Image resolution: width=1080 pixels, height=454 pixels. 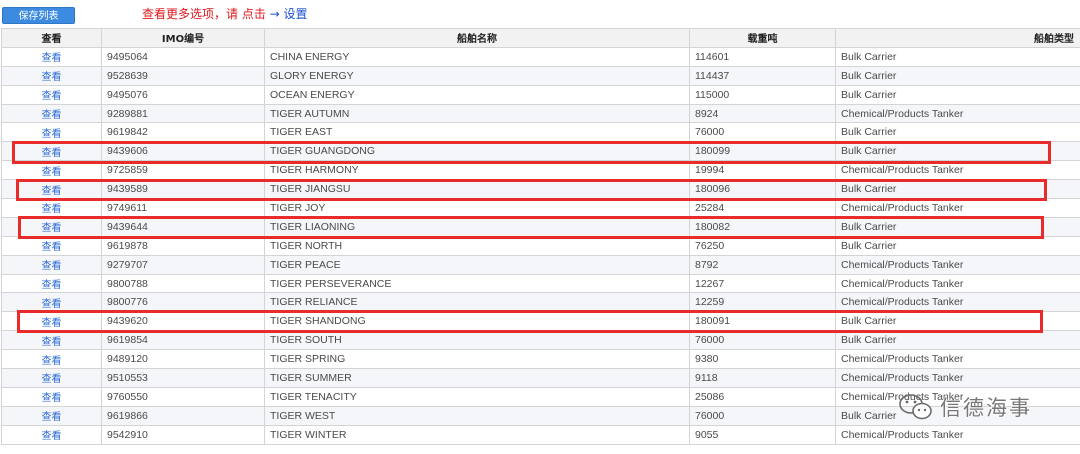 I want to click on imo-cell: 9542910, so click(x=183, y=434).